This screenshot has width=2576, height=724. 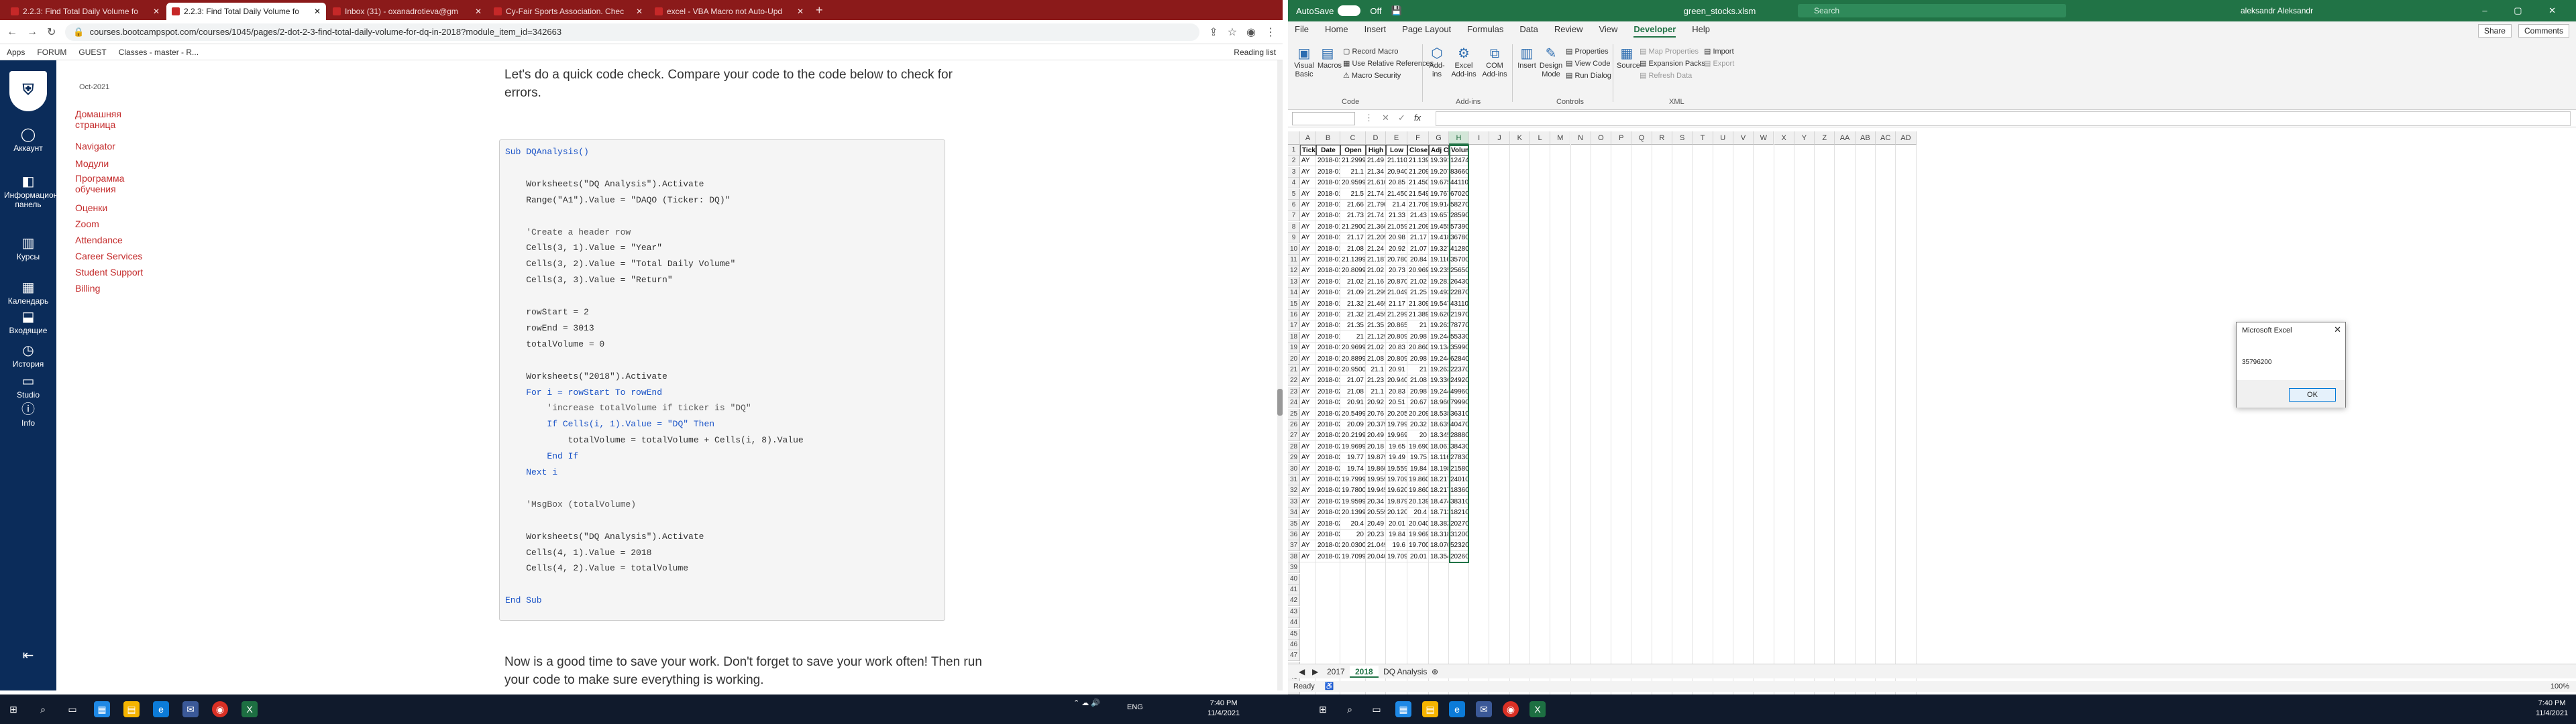 What do you see at coordinates (1418, 414) in the screenshot?
I see `data-cell: 20.209999` at bounding box center [1418, 414].